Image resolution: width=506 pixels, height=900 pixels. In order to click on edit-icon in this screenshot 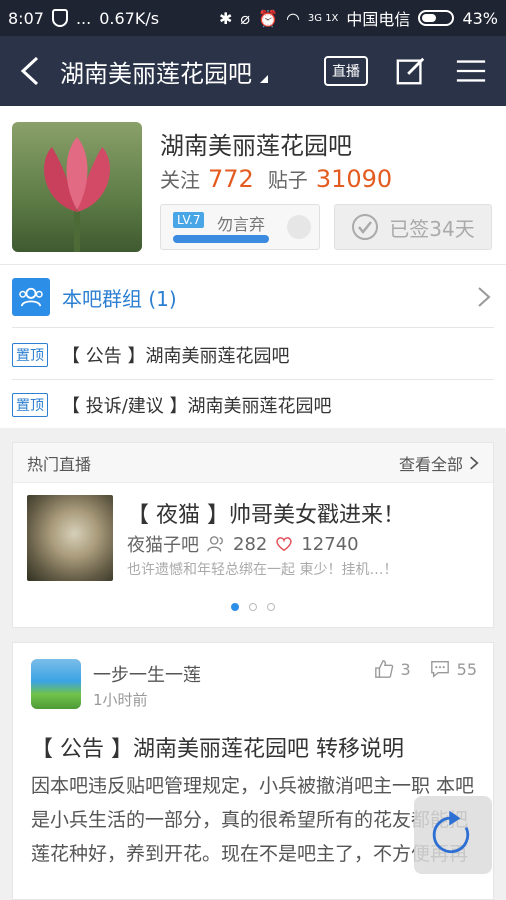, I will do `click(410, 71)`.